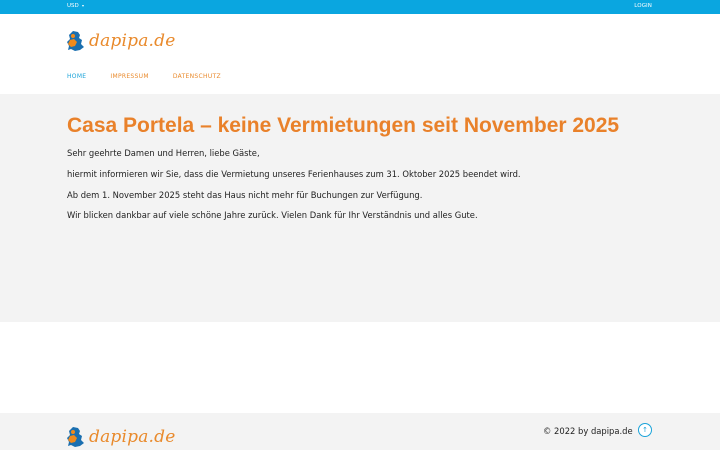 The image size is (720, 450). Describe the element at coordinates (132, 41) in the screenshot. I see `logo-text: dapipa.de` at that location.